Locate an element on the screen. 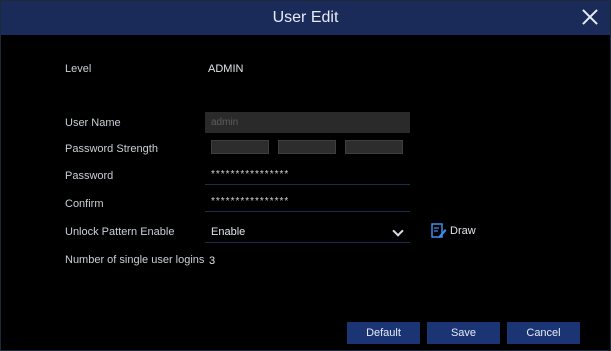 Image resolution: width=611 pixels, height=351 pixels. pencil-edit-icon is located at coordinates (439, 230).